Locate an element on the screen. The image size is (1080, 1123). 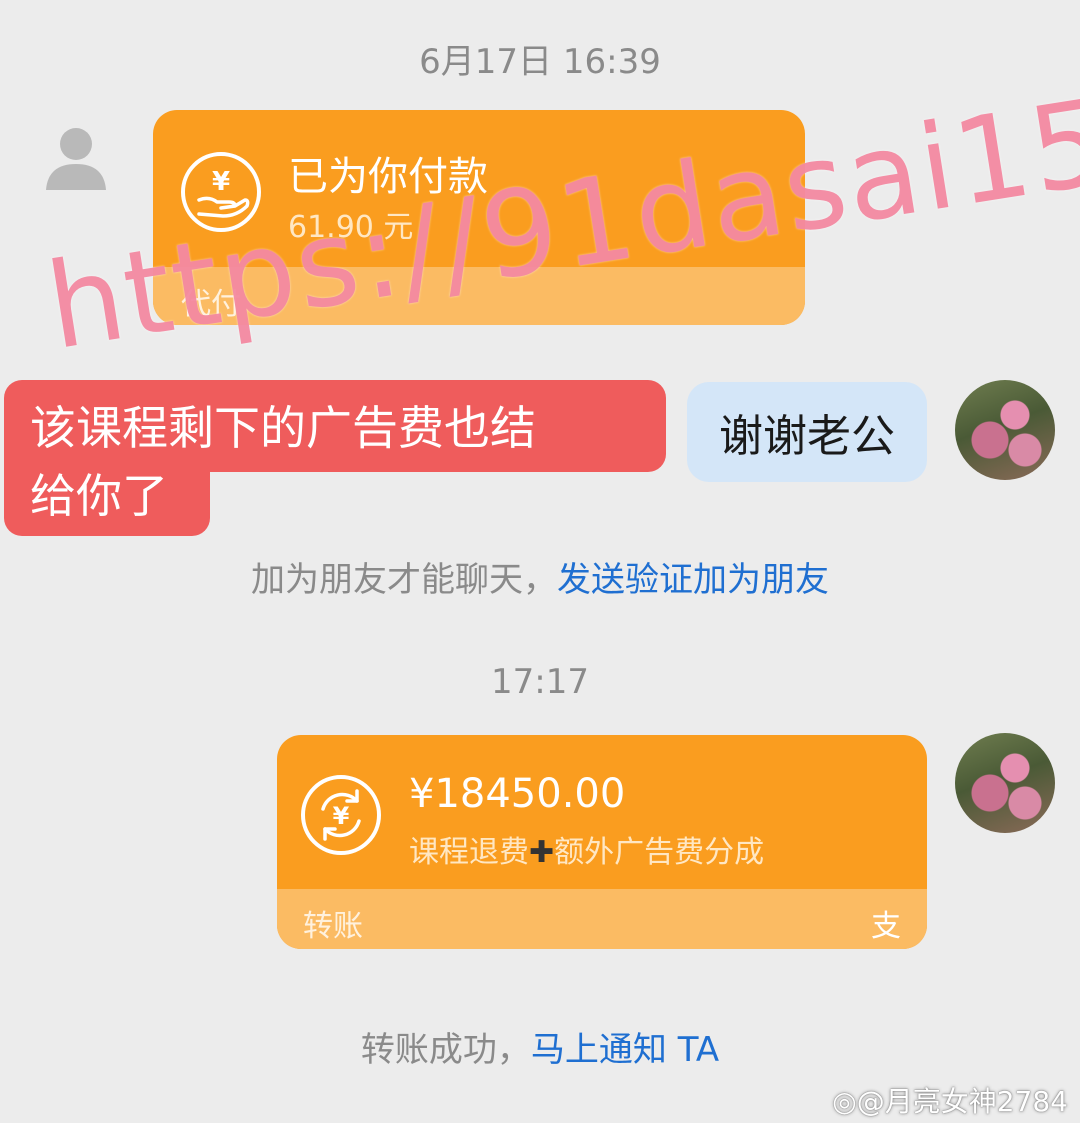
transfer-note: 课程退费✚额外广告费分成 is located at coordinates (586, 849).